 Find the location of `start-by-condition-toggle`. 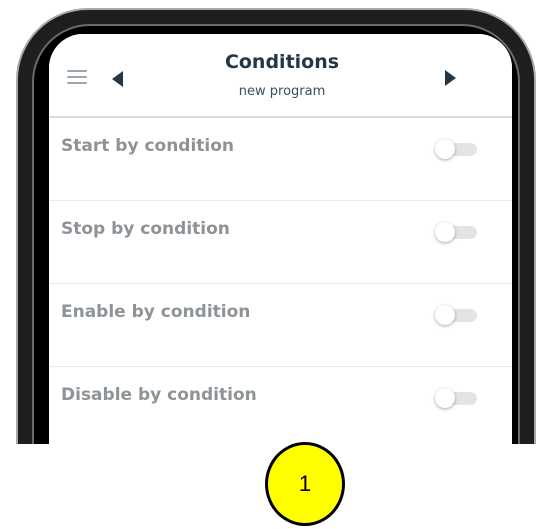

start-by-condition-toggle is located at coordinates (457, 149).